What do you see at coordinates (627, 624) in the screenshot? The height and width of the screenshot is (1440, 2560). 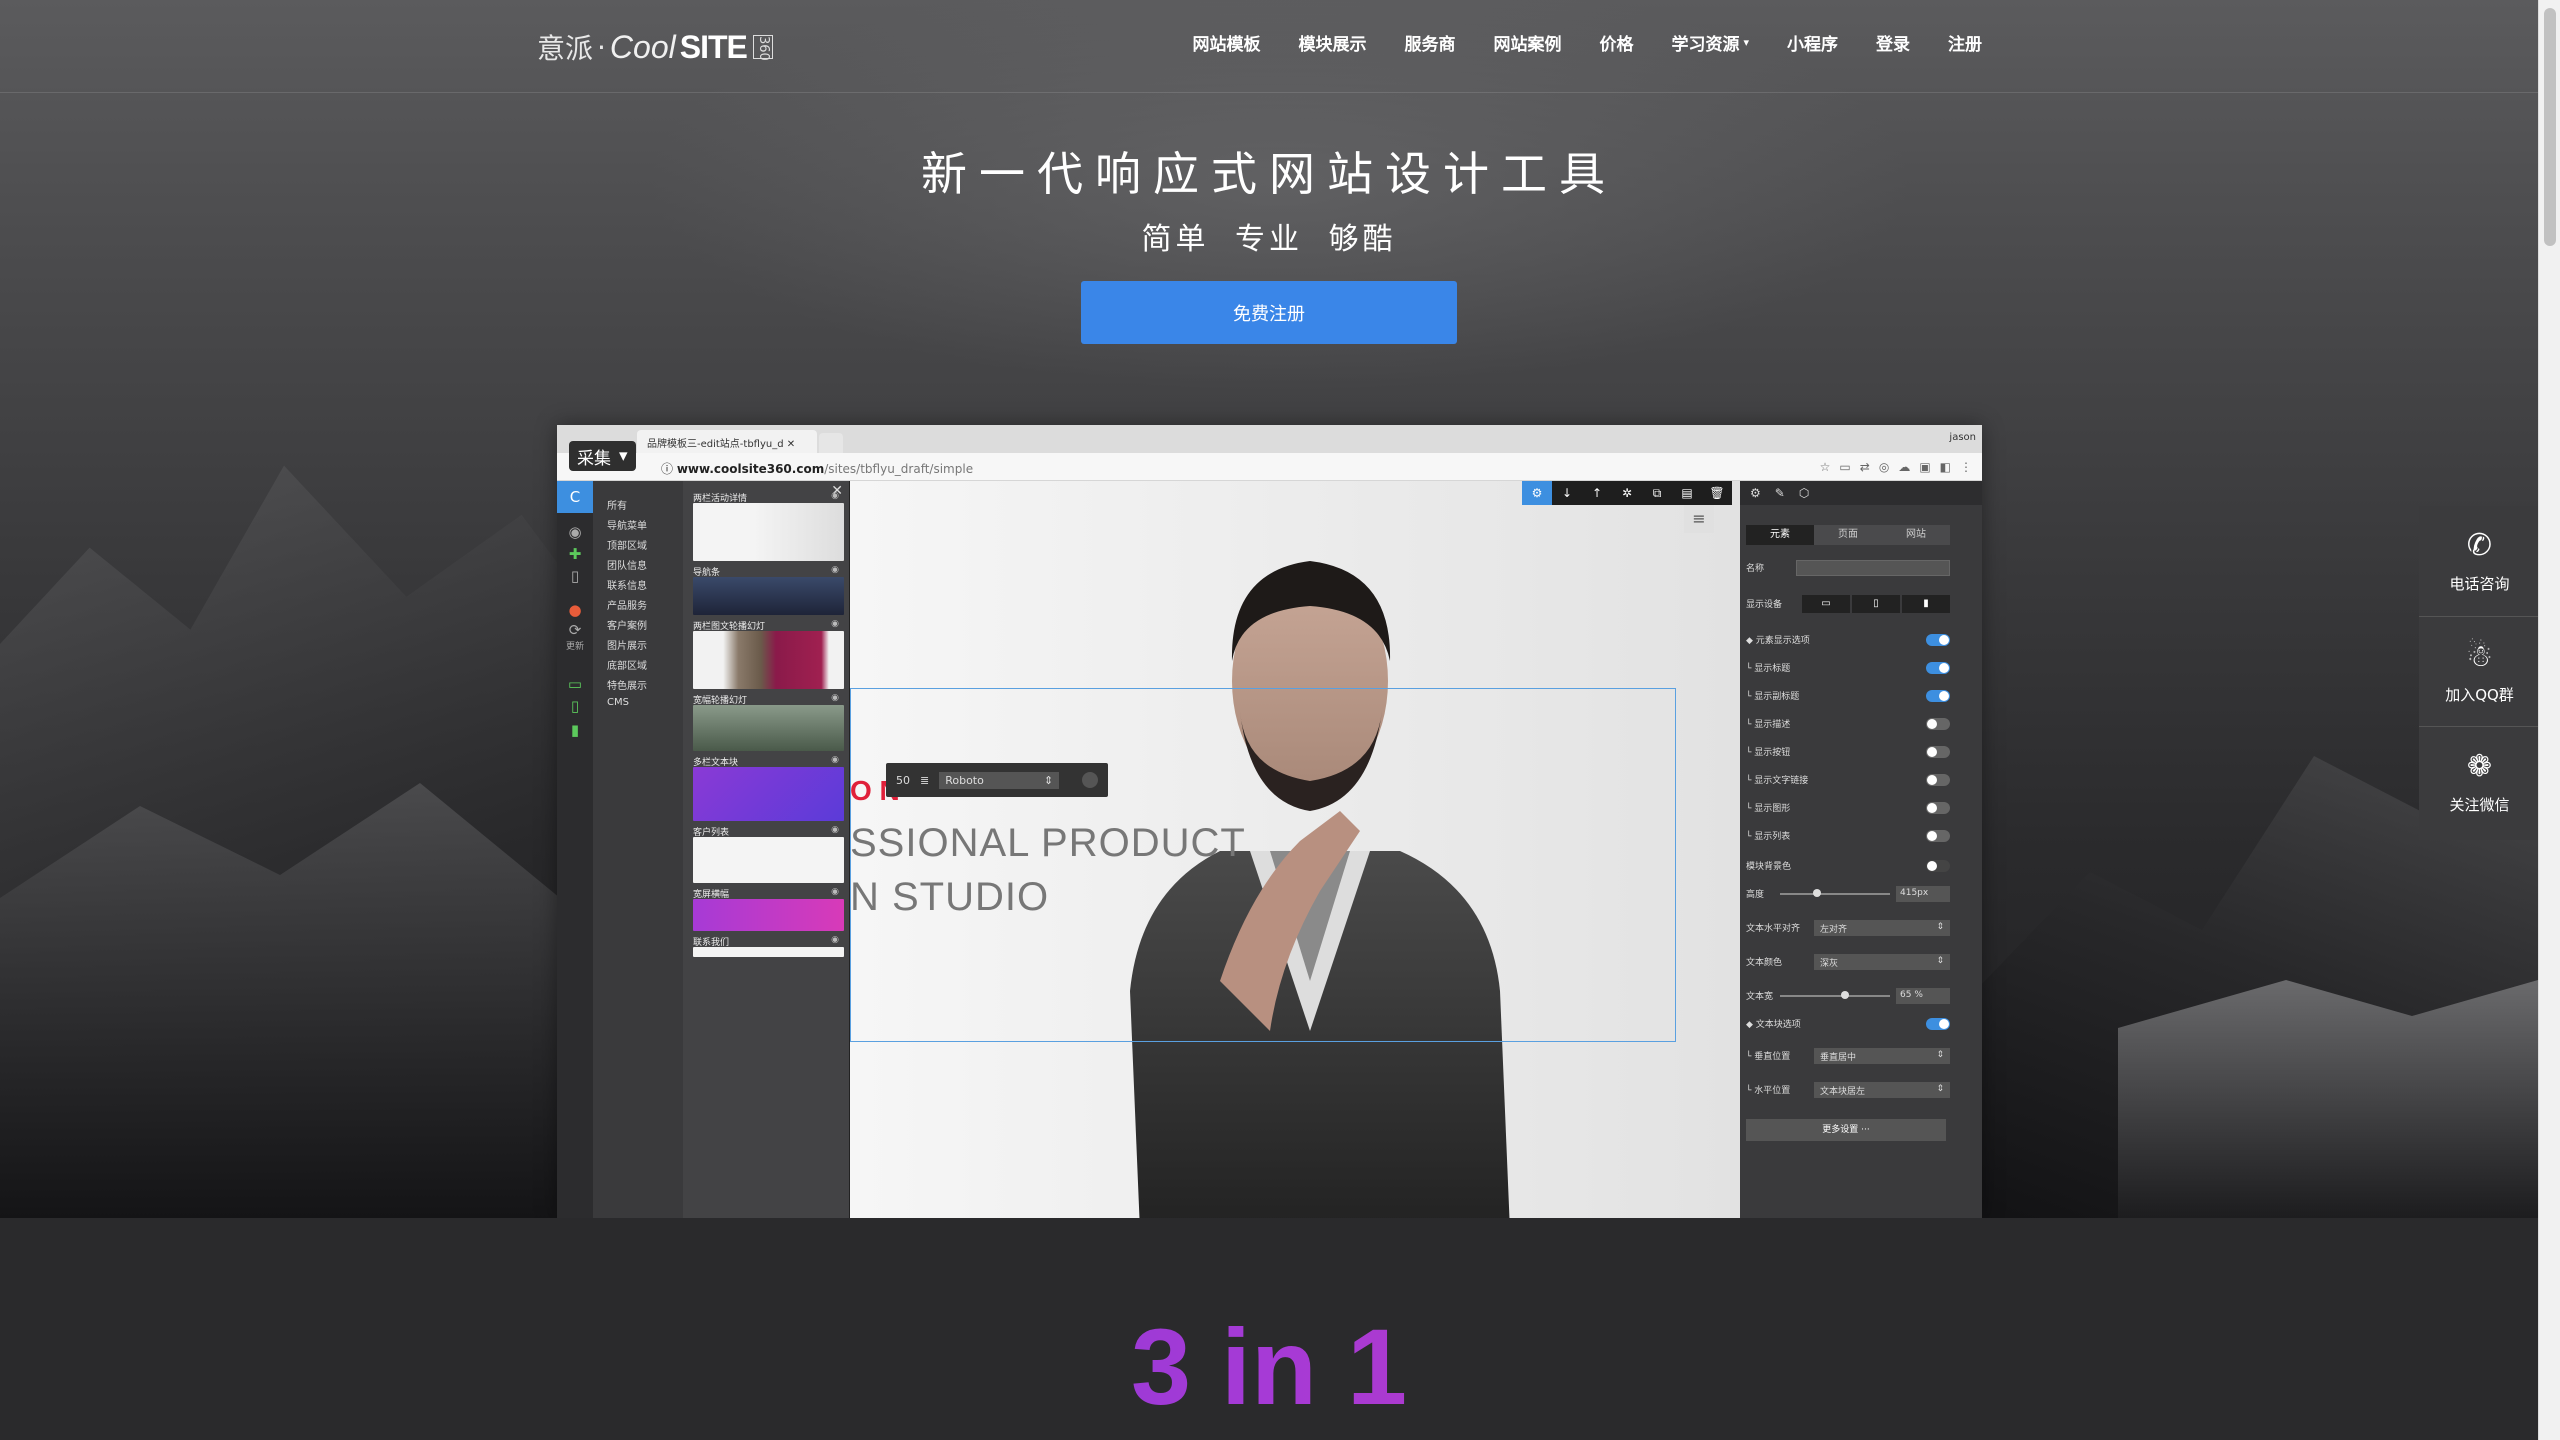 I see `category-item: 客户案例` at bounding box center [627, 624].